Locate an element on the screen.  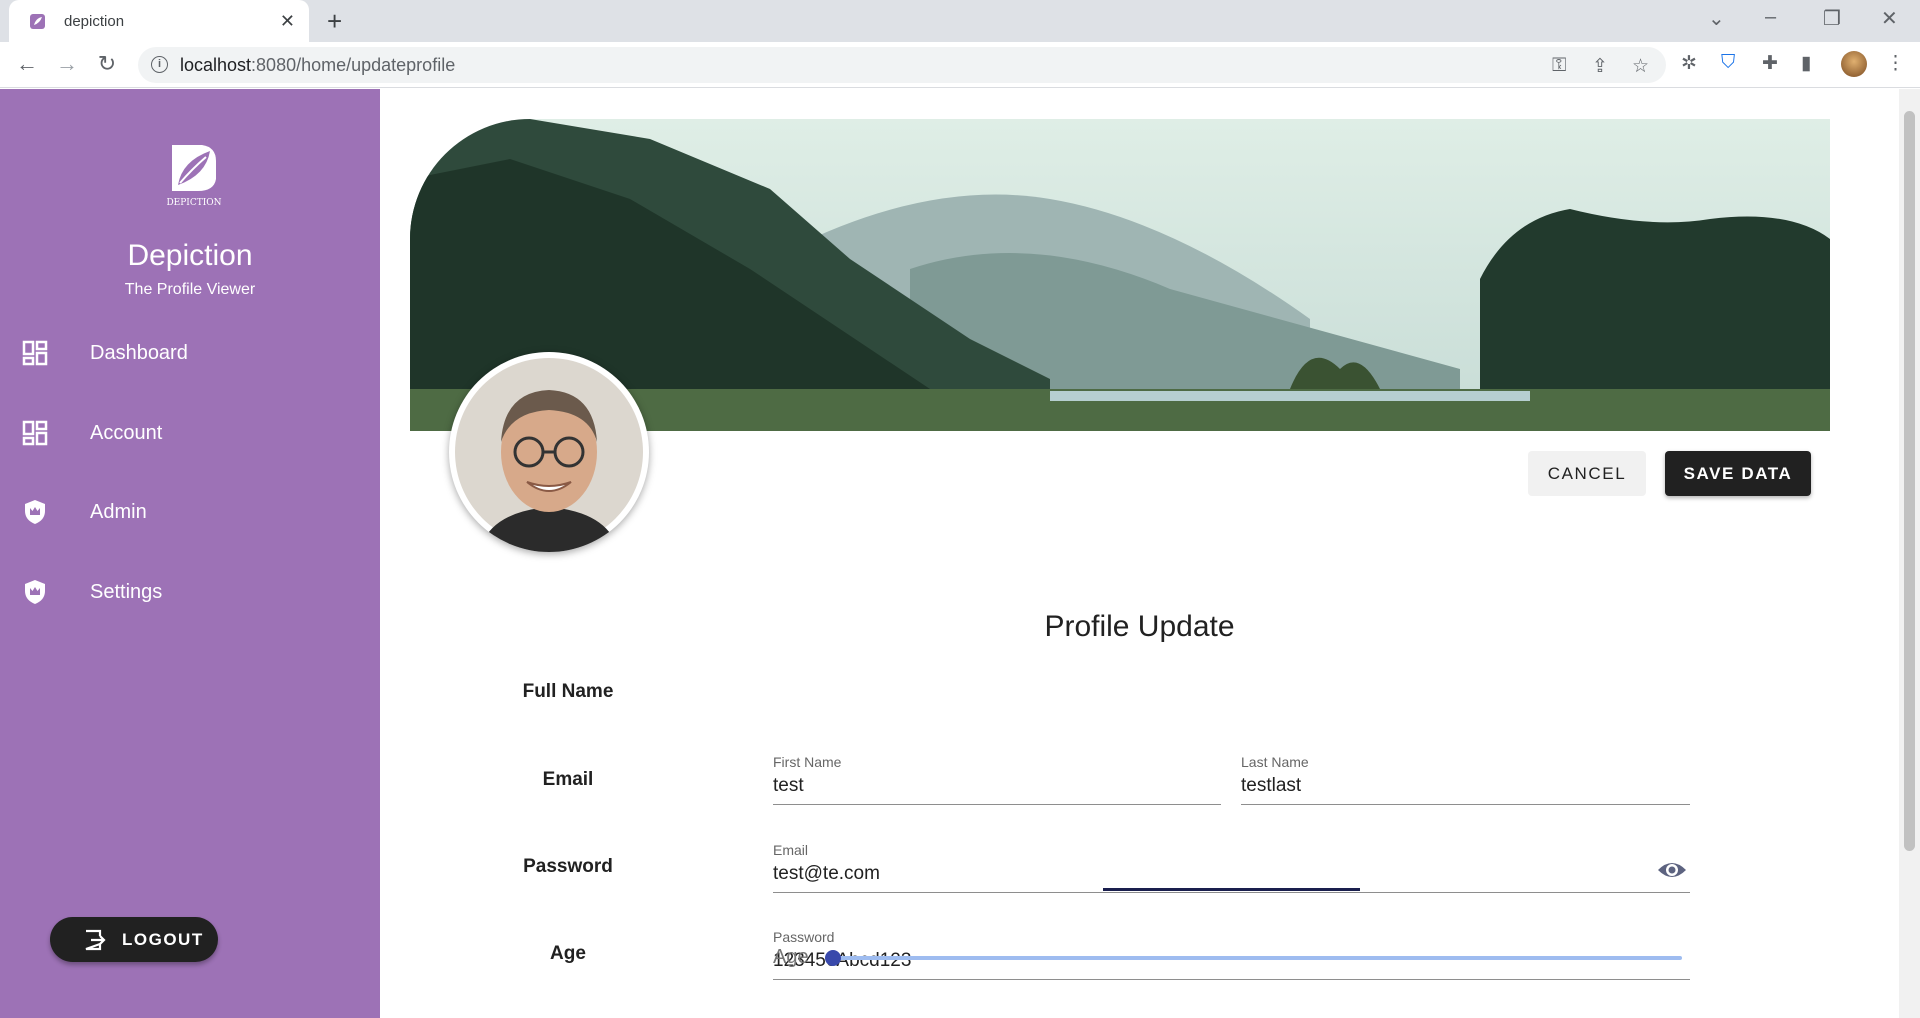
browser-tab: depiction ✕ is located at coordinates (159, 21).